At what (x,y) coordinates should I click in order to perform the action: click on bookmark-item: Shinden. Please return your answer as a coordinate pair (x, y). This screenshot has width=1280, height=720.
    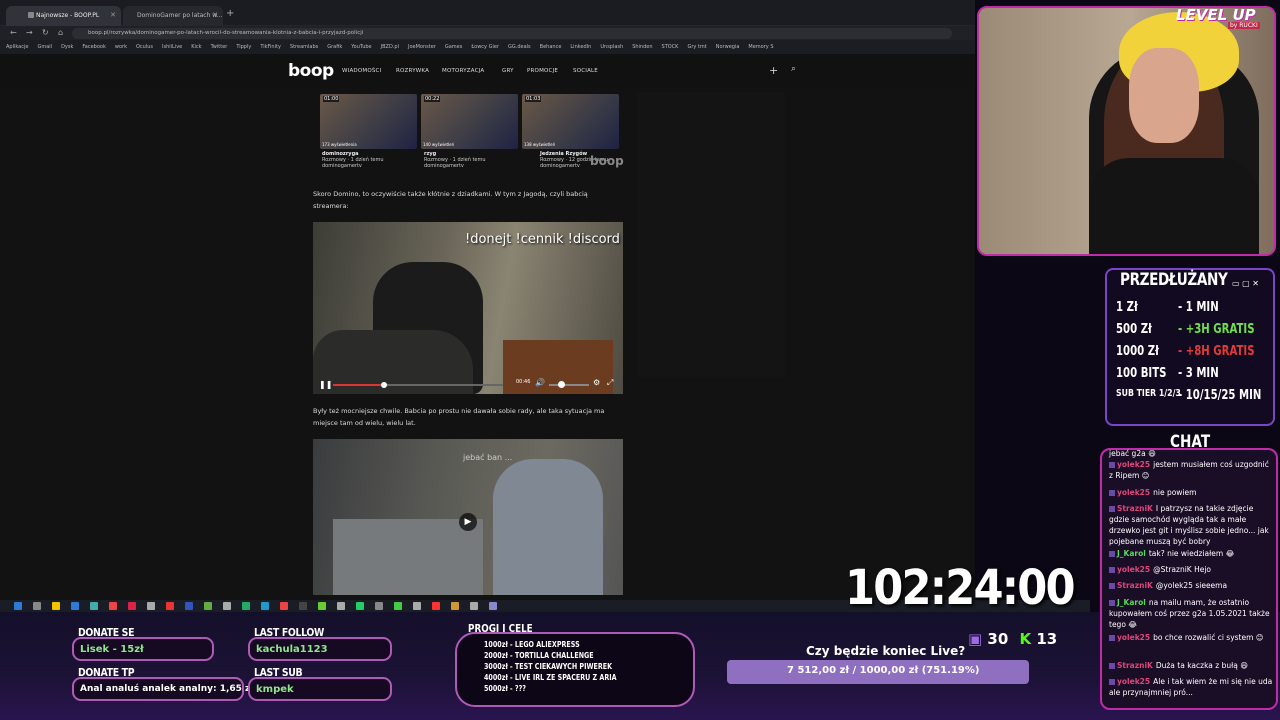
    Looking at the image, I should click on (642, 47).